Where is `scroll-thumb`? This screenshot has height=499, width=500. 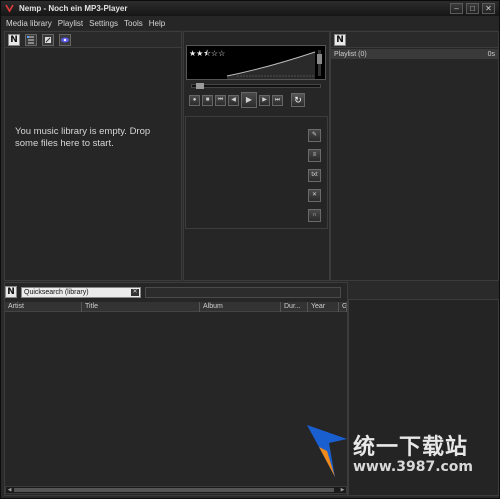
scroll-thumb is located at coordinates (174, 490).